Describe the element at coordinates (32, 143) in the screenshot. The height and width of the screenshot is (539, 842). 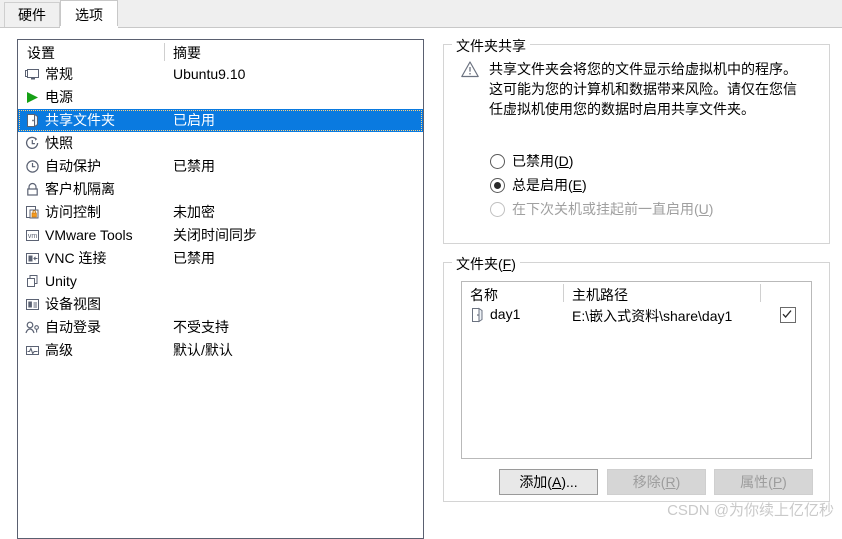
I see `snapshot-clock-icon` at that location.